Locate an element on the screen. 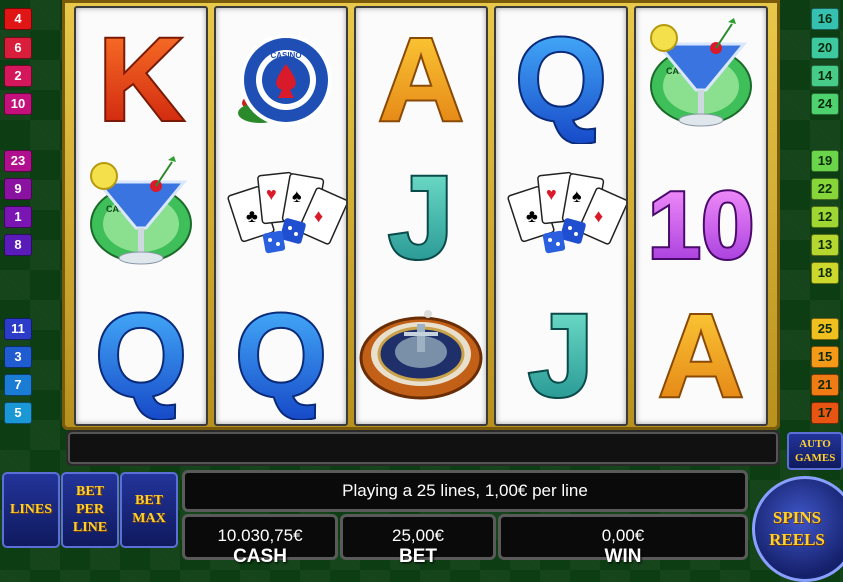  payline-tag: 20 is located at coordinates (825, 48).